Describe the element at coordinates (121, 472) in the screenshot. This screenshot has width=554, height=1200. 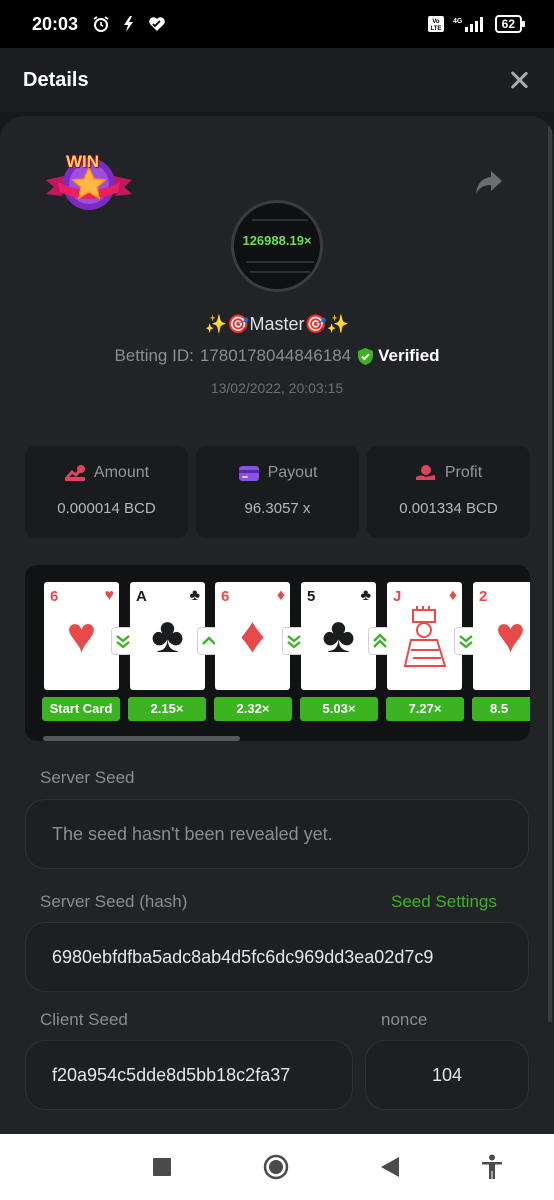
I see `stat-label: Amount` at that location.